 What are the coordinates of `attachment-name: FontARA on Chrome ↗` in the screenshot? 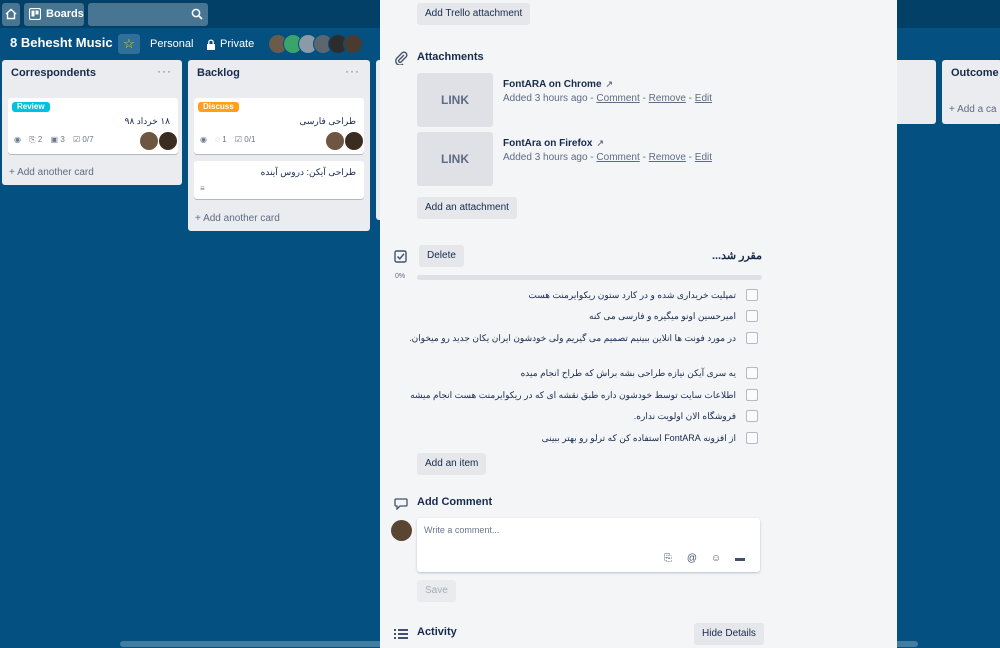 It's located at (558, 84).